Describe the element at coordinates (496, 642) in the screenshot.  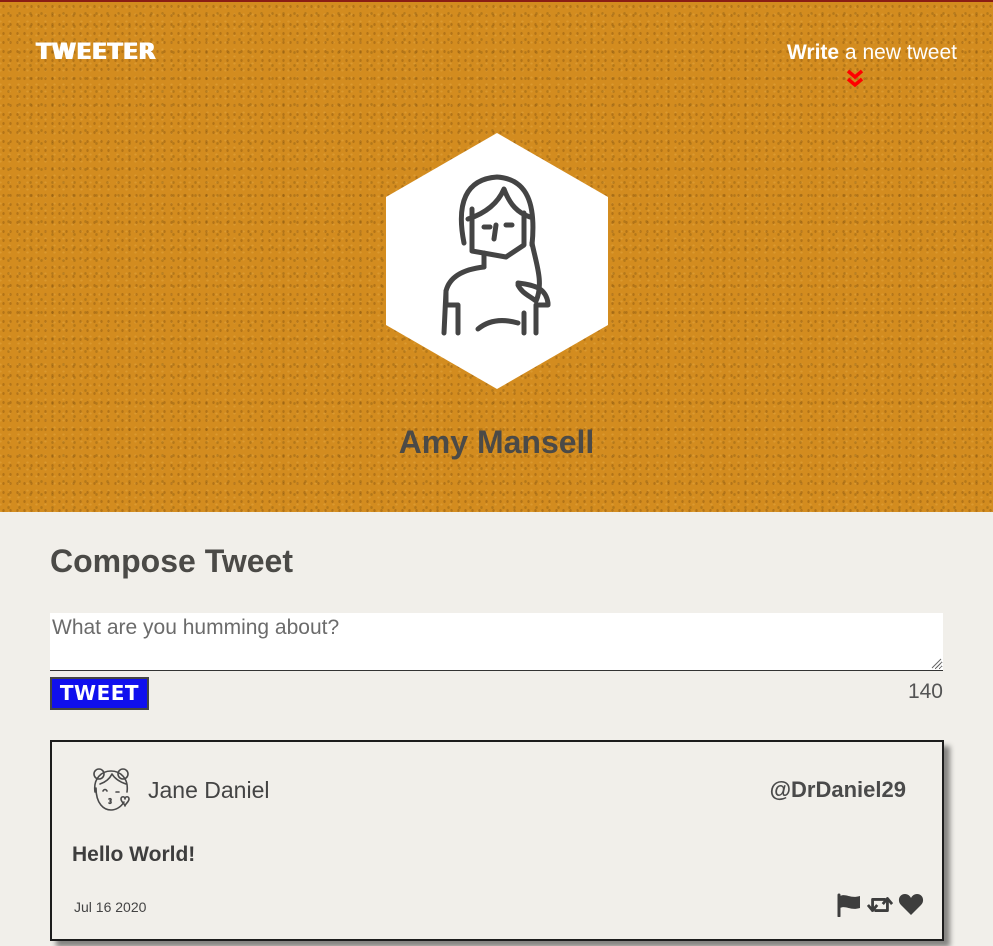
I see `tweet-input` at that location.